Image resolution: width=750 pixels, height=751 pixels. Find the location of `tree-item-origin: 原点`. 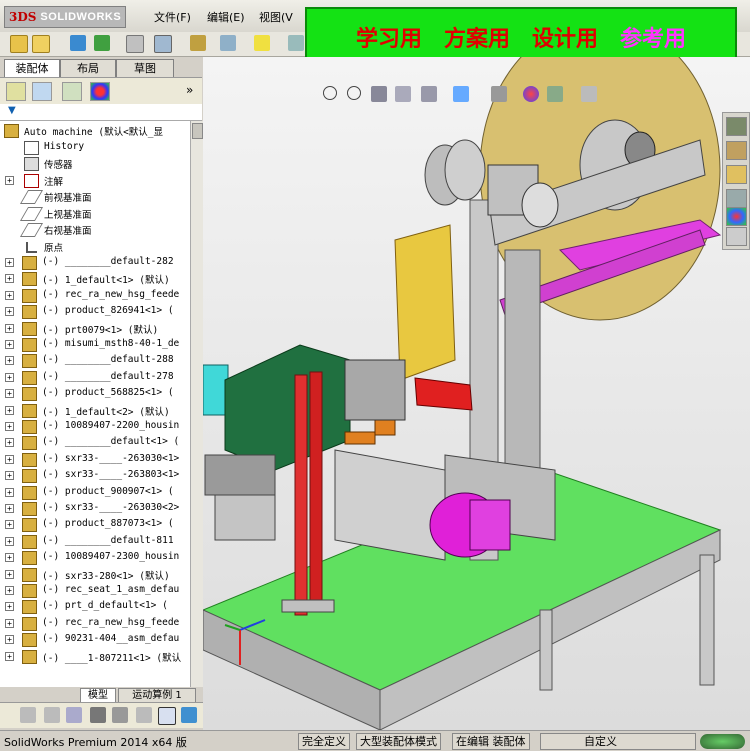

tree-item-origin: 原点 is located at coordinates (95, 247).